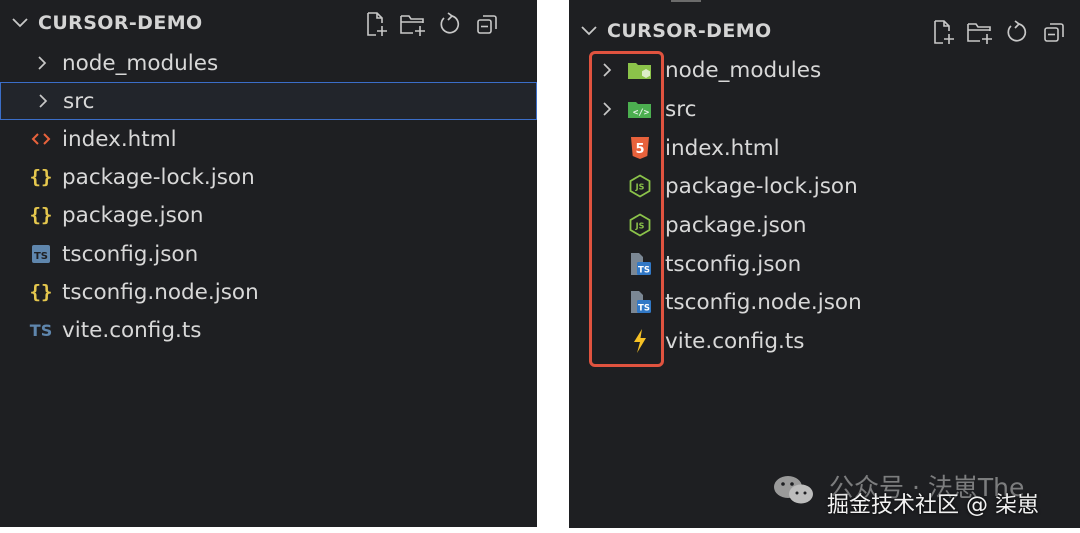 The image size is (1080, 533). I want to click on tree-item-package-lock-json: {} package-lock.json, so click(268, 177).